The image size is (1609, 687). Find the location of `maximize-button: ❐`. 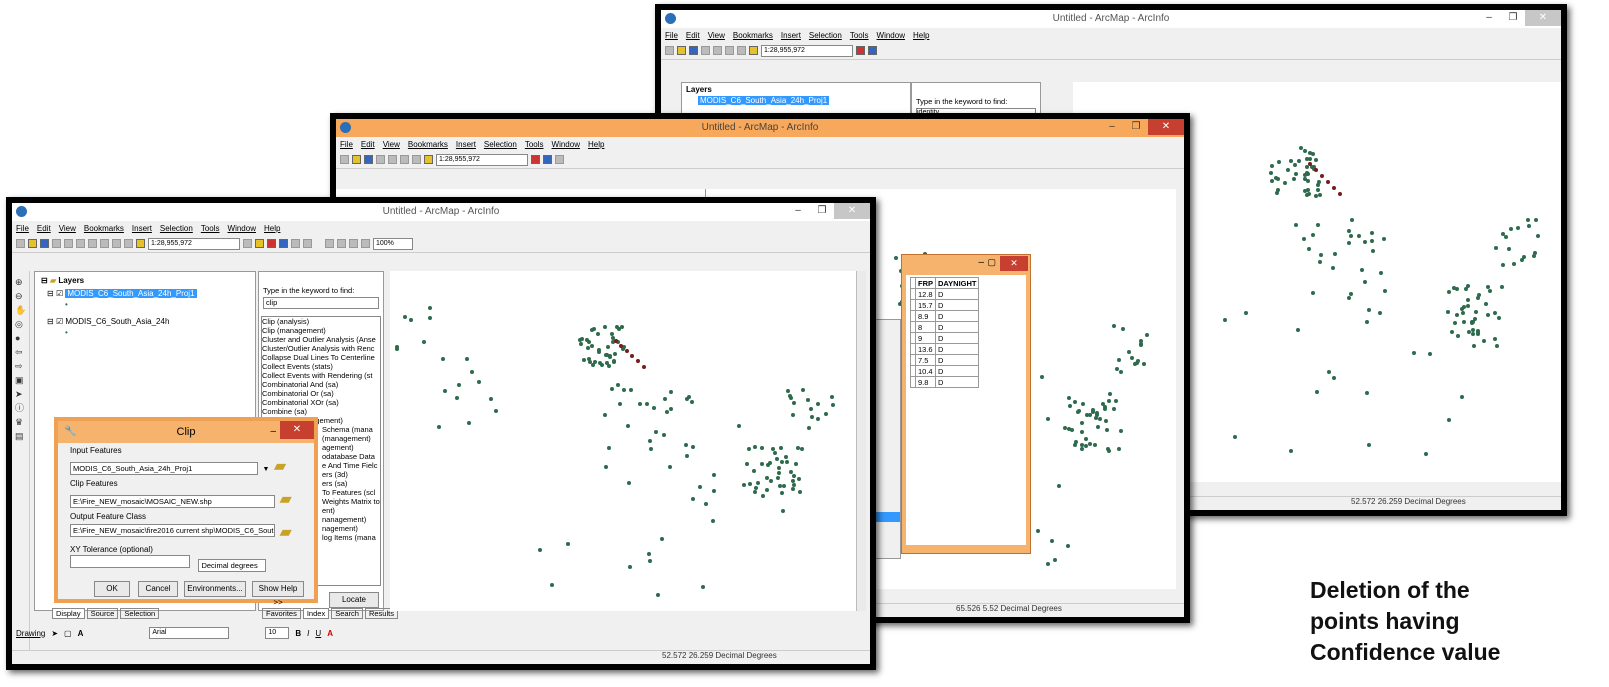

maximize-button: ❐ is located at coordinates (822, 211).